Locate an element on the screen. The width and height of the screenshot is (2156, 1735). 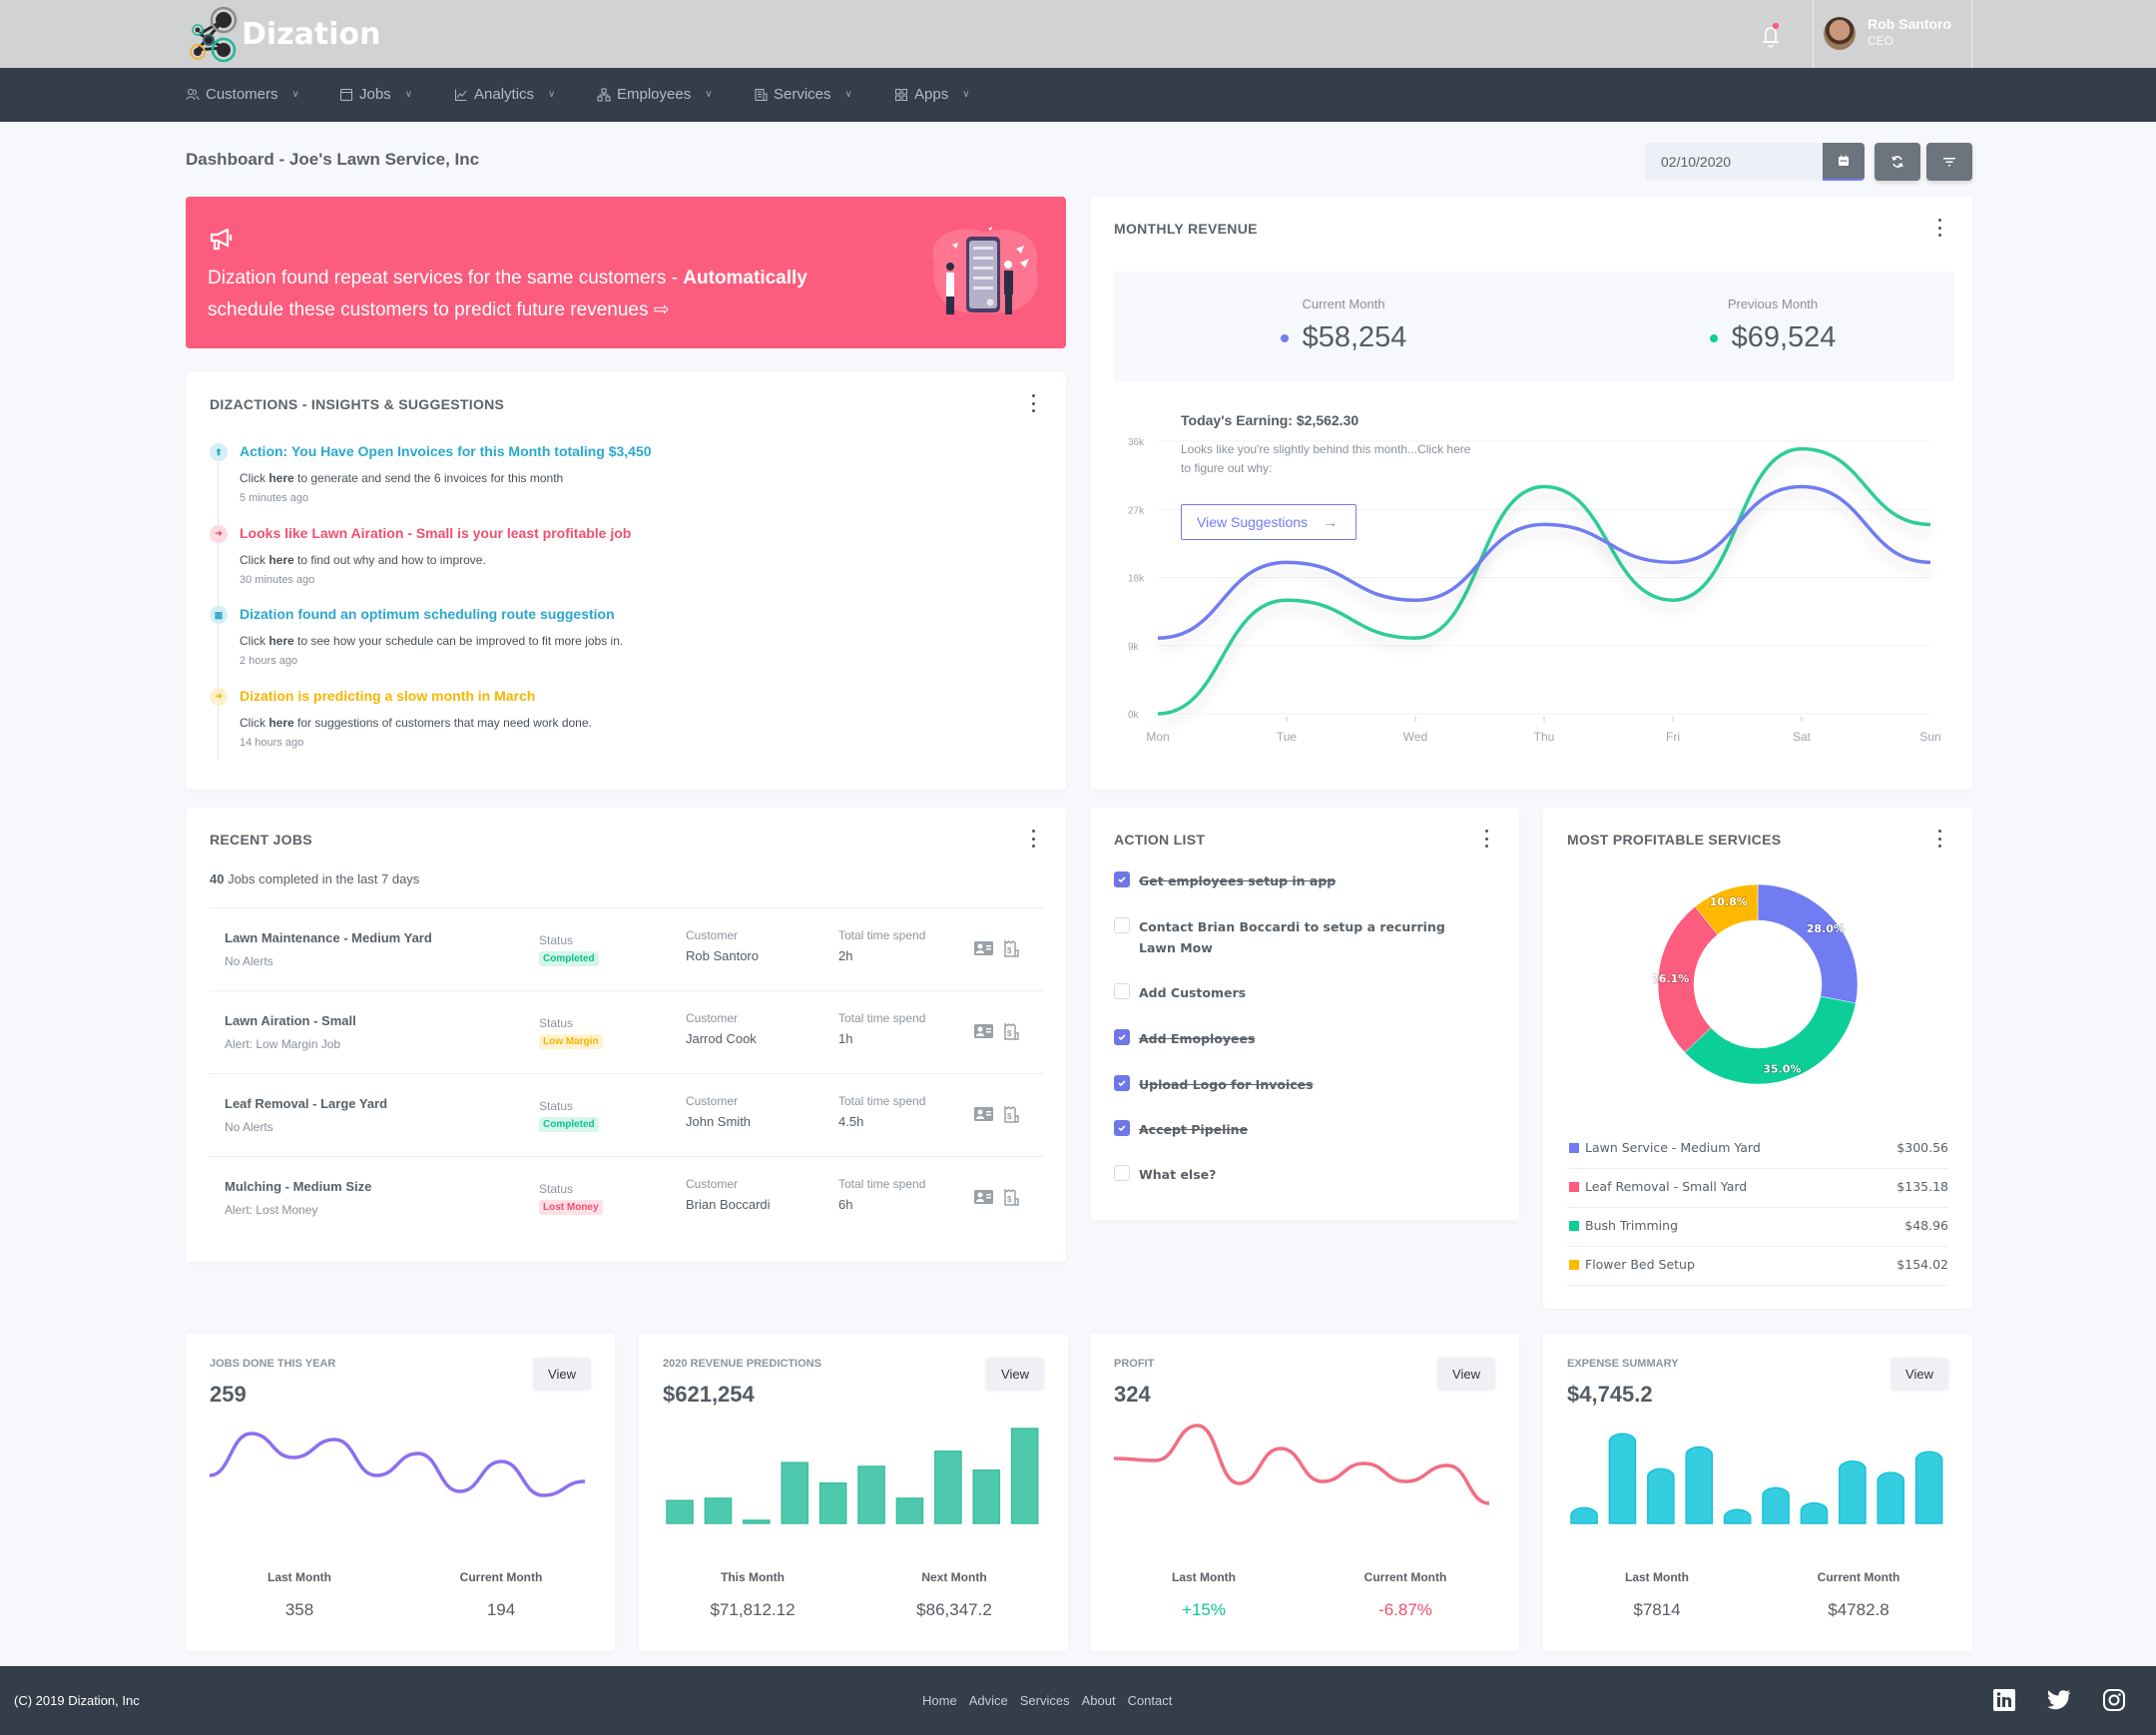
footer-link-advice: Advice is located at coordinates (988, 1700).